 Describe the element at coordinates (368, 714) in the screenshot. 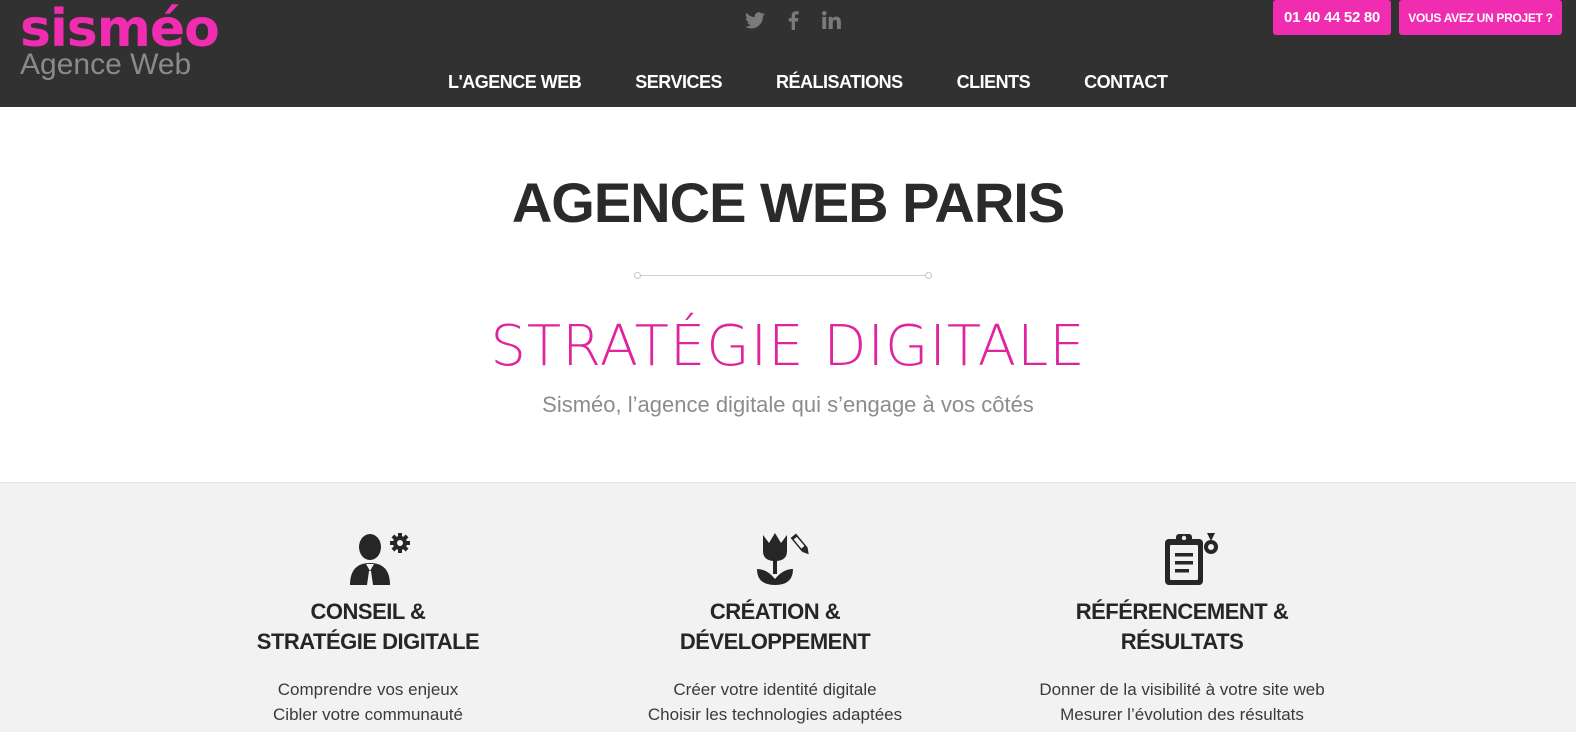

I see `service-desc-line2: Cibler votre communauté` at that location.